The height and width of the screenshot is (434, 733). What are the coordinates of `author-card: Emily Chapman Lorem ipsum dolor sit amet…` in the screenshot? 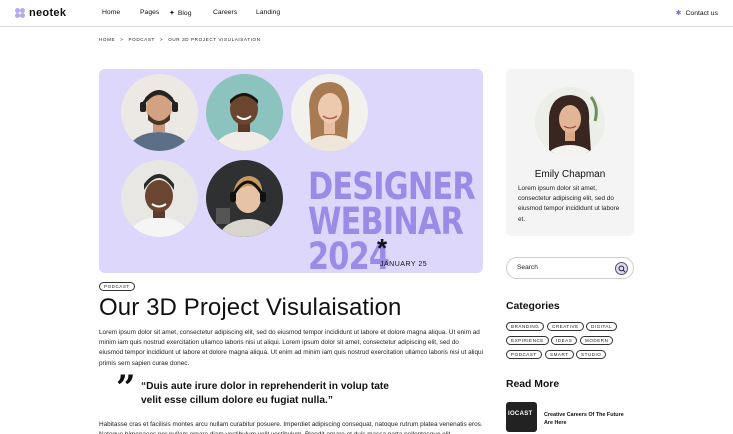 It's located at (570, 152).